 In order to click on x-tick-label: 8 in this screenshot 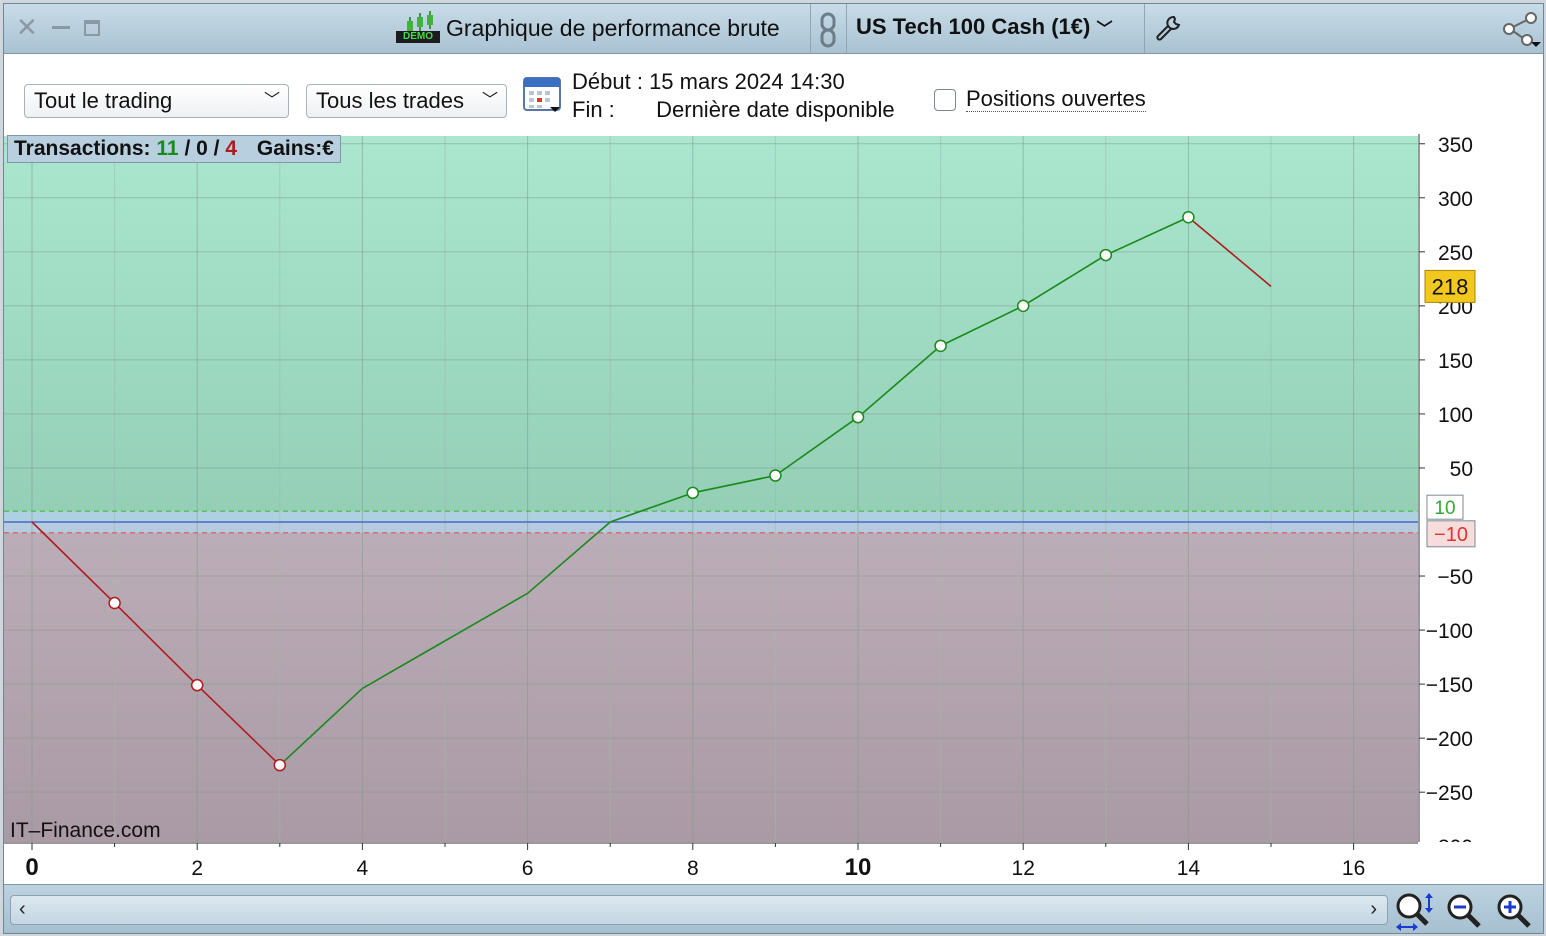, I will do `click(693, 868)`.